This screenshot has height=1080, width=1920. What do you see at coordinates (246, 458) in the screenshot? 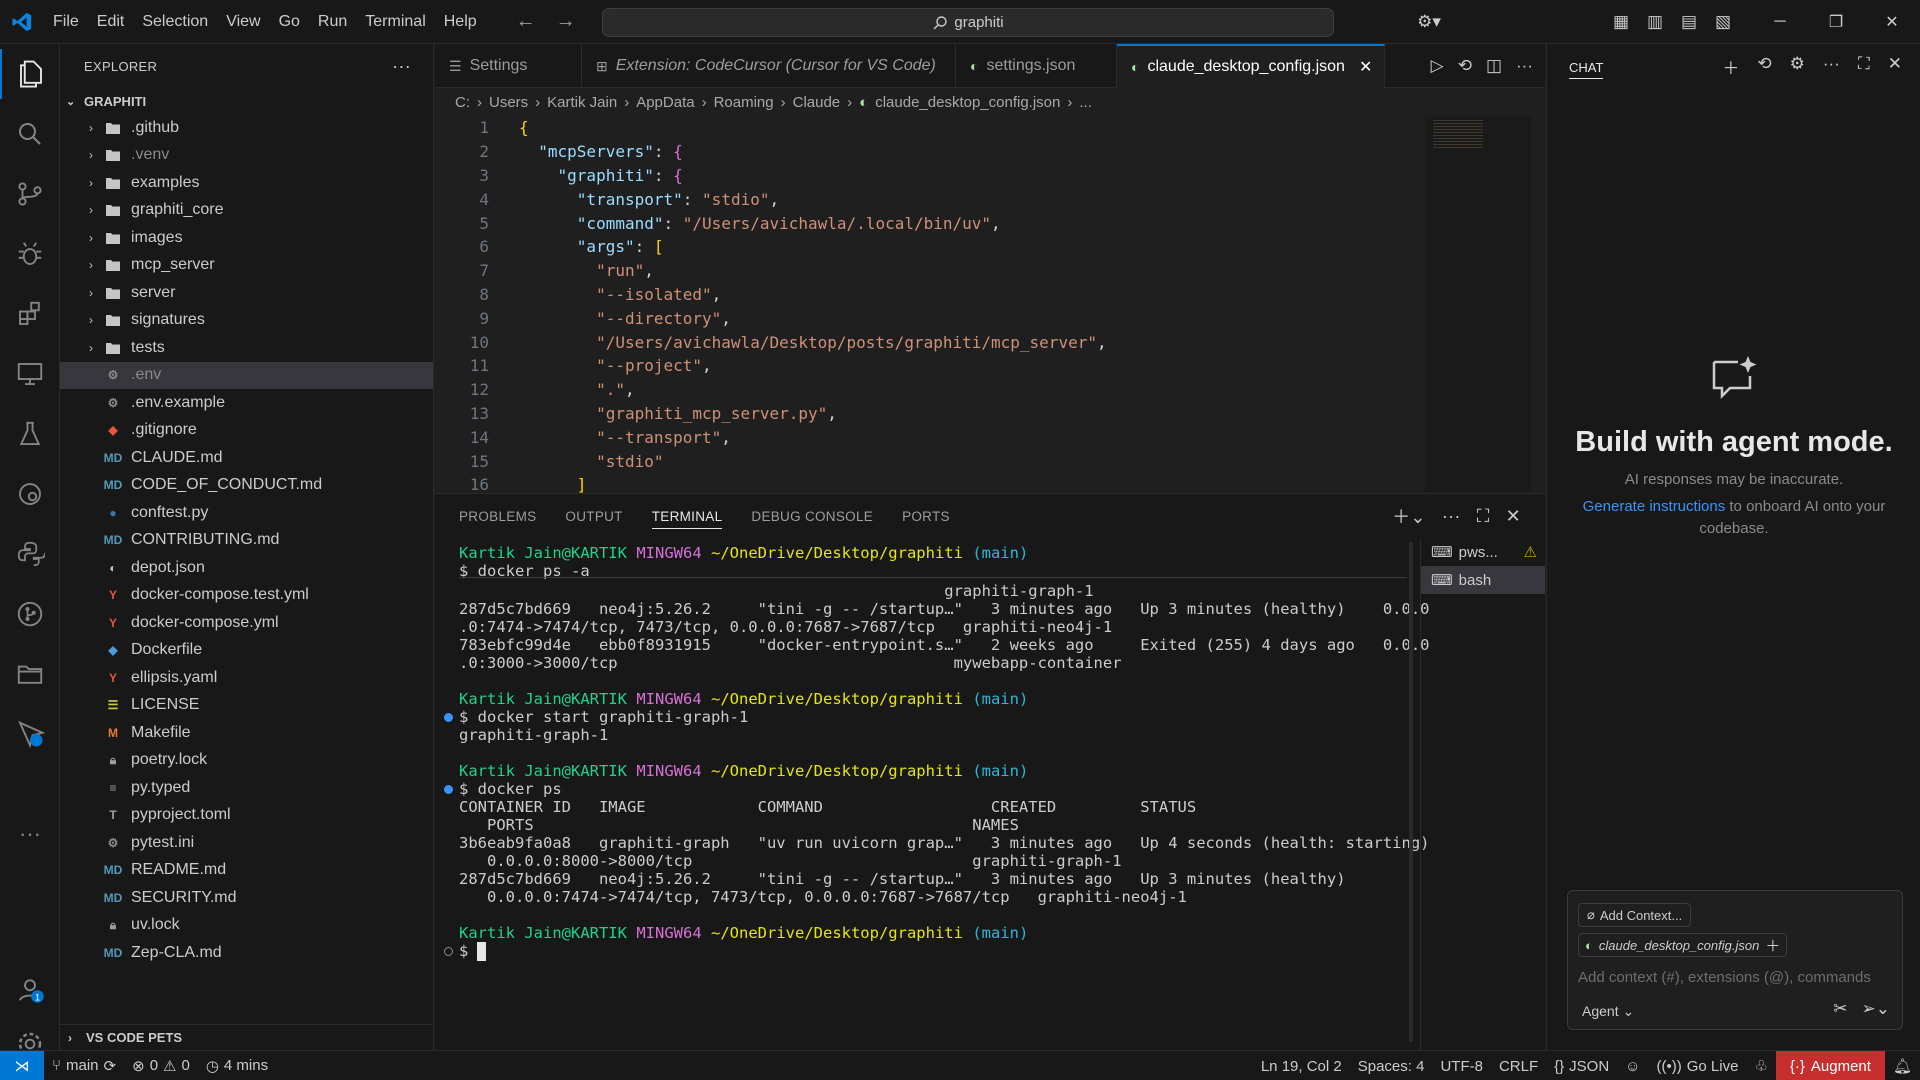
I see `file-item: MD CLAUDE.md` at bounding box center [246, 458].